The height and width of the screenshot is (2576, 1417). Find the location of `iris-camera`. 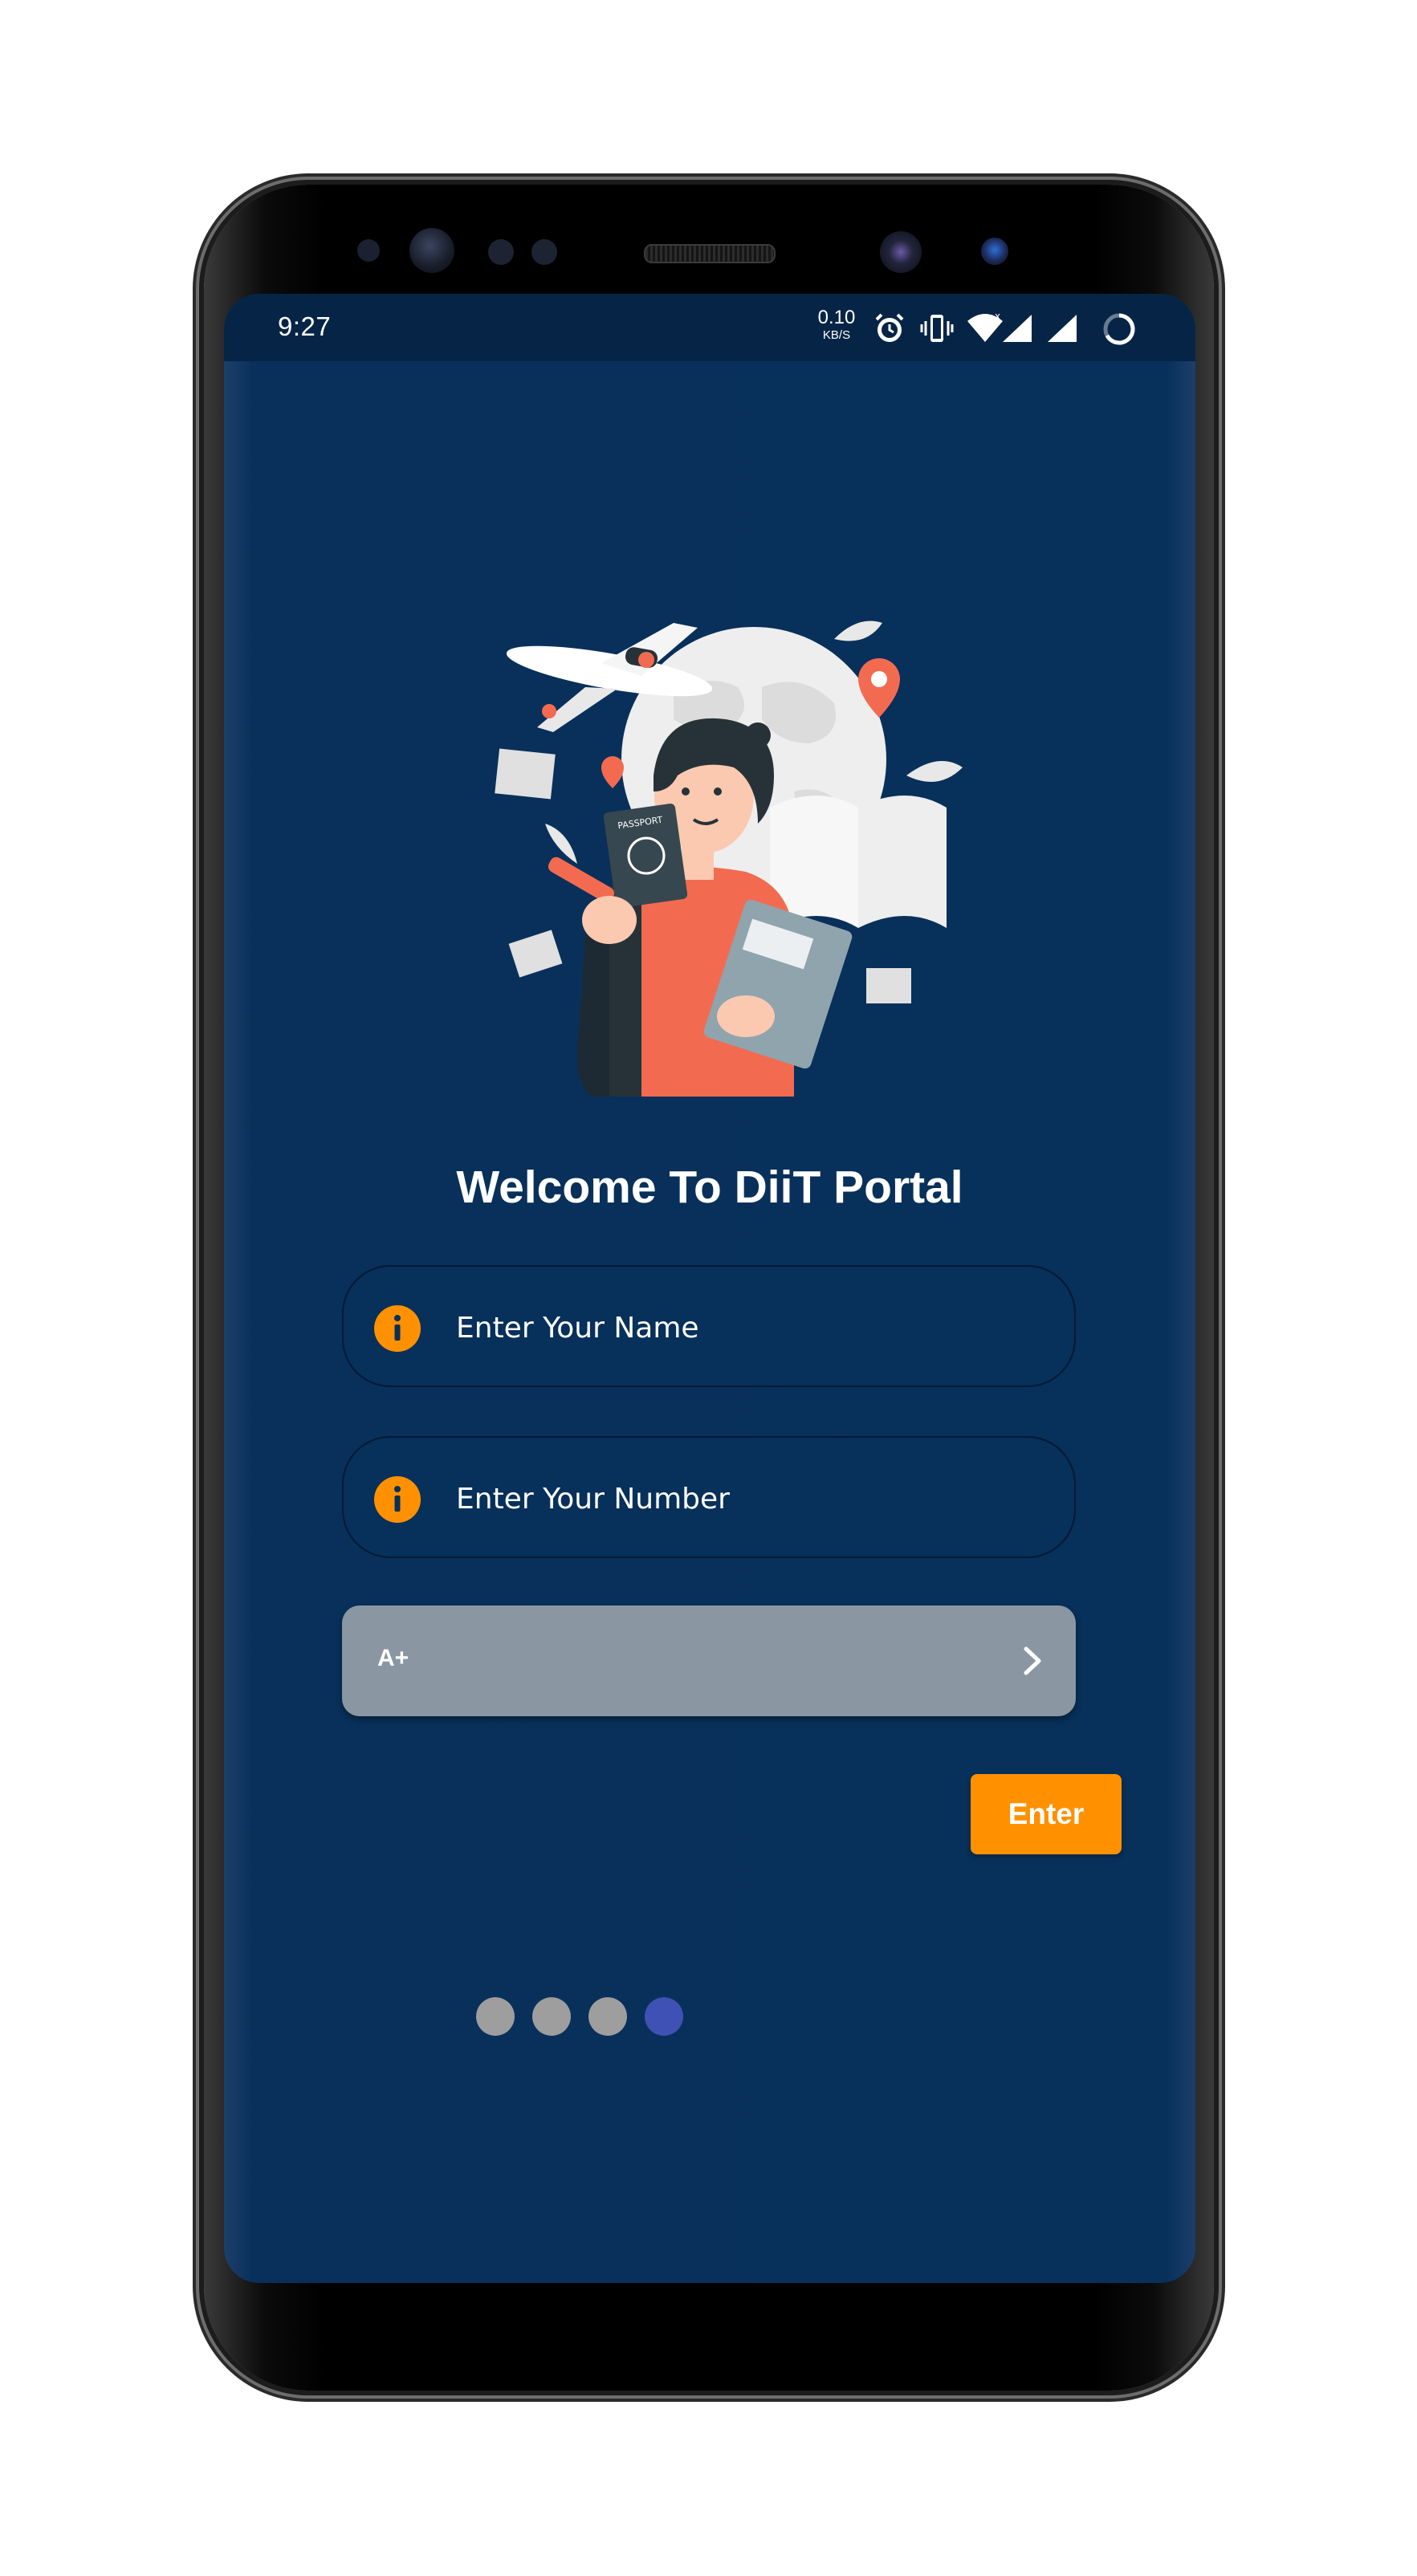

iris-camera is located at coordinates (901, 252).